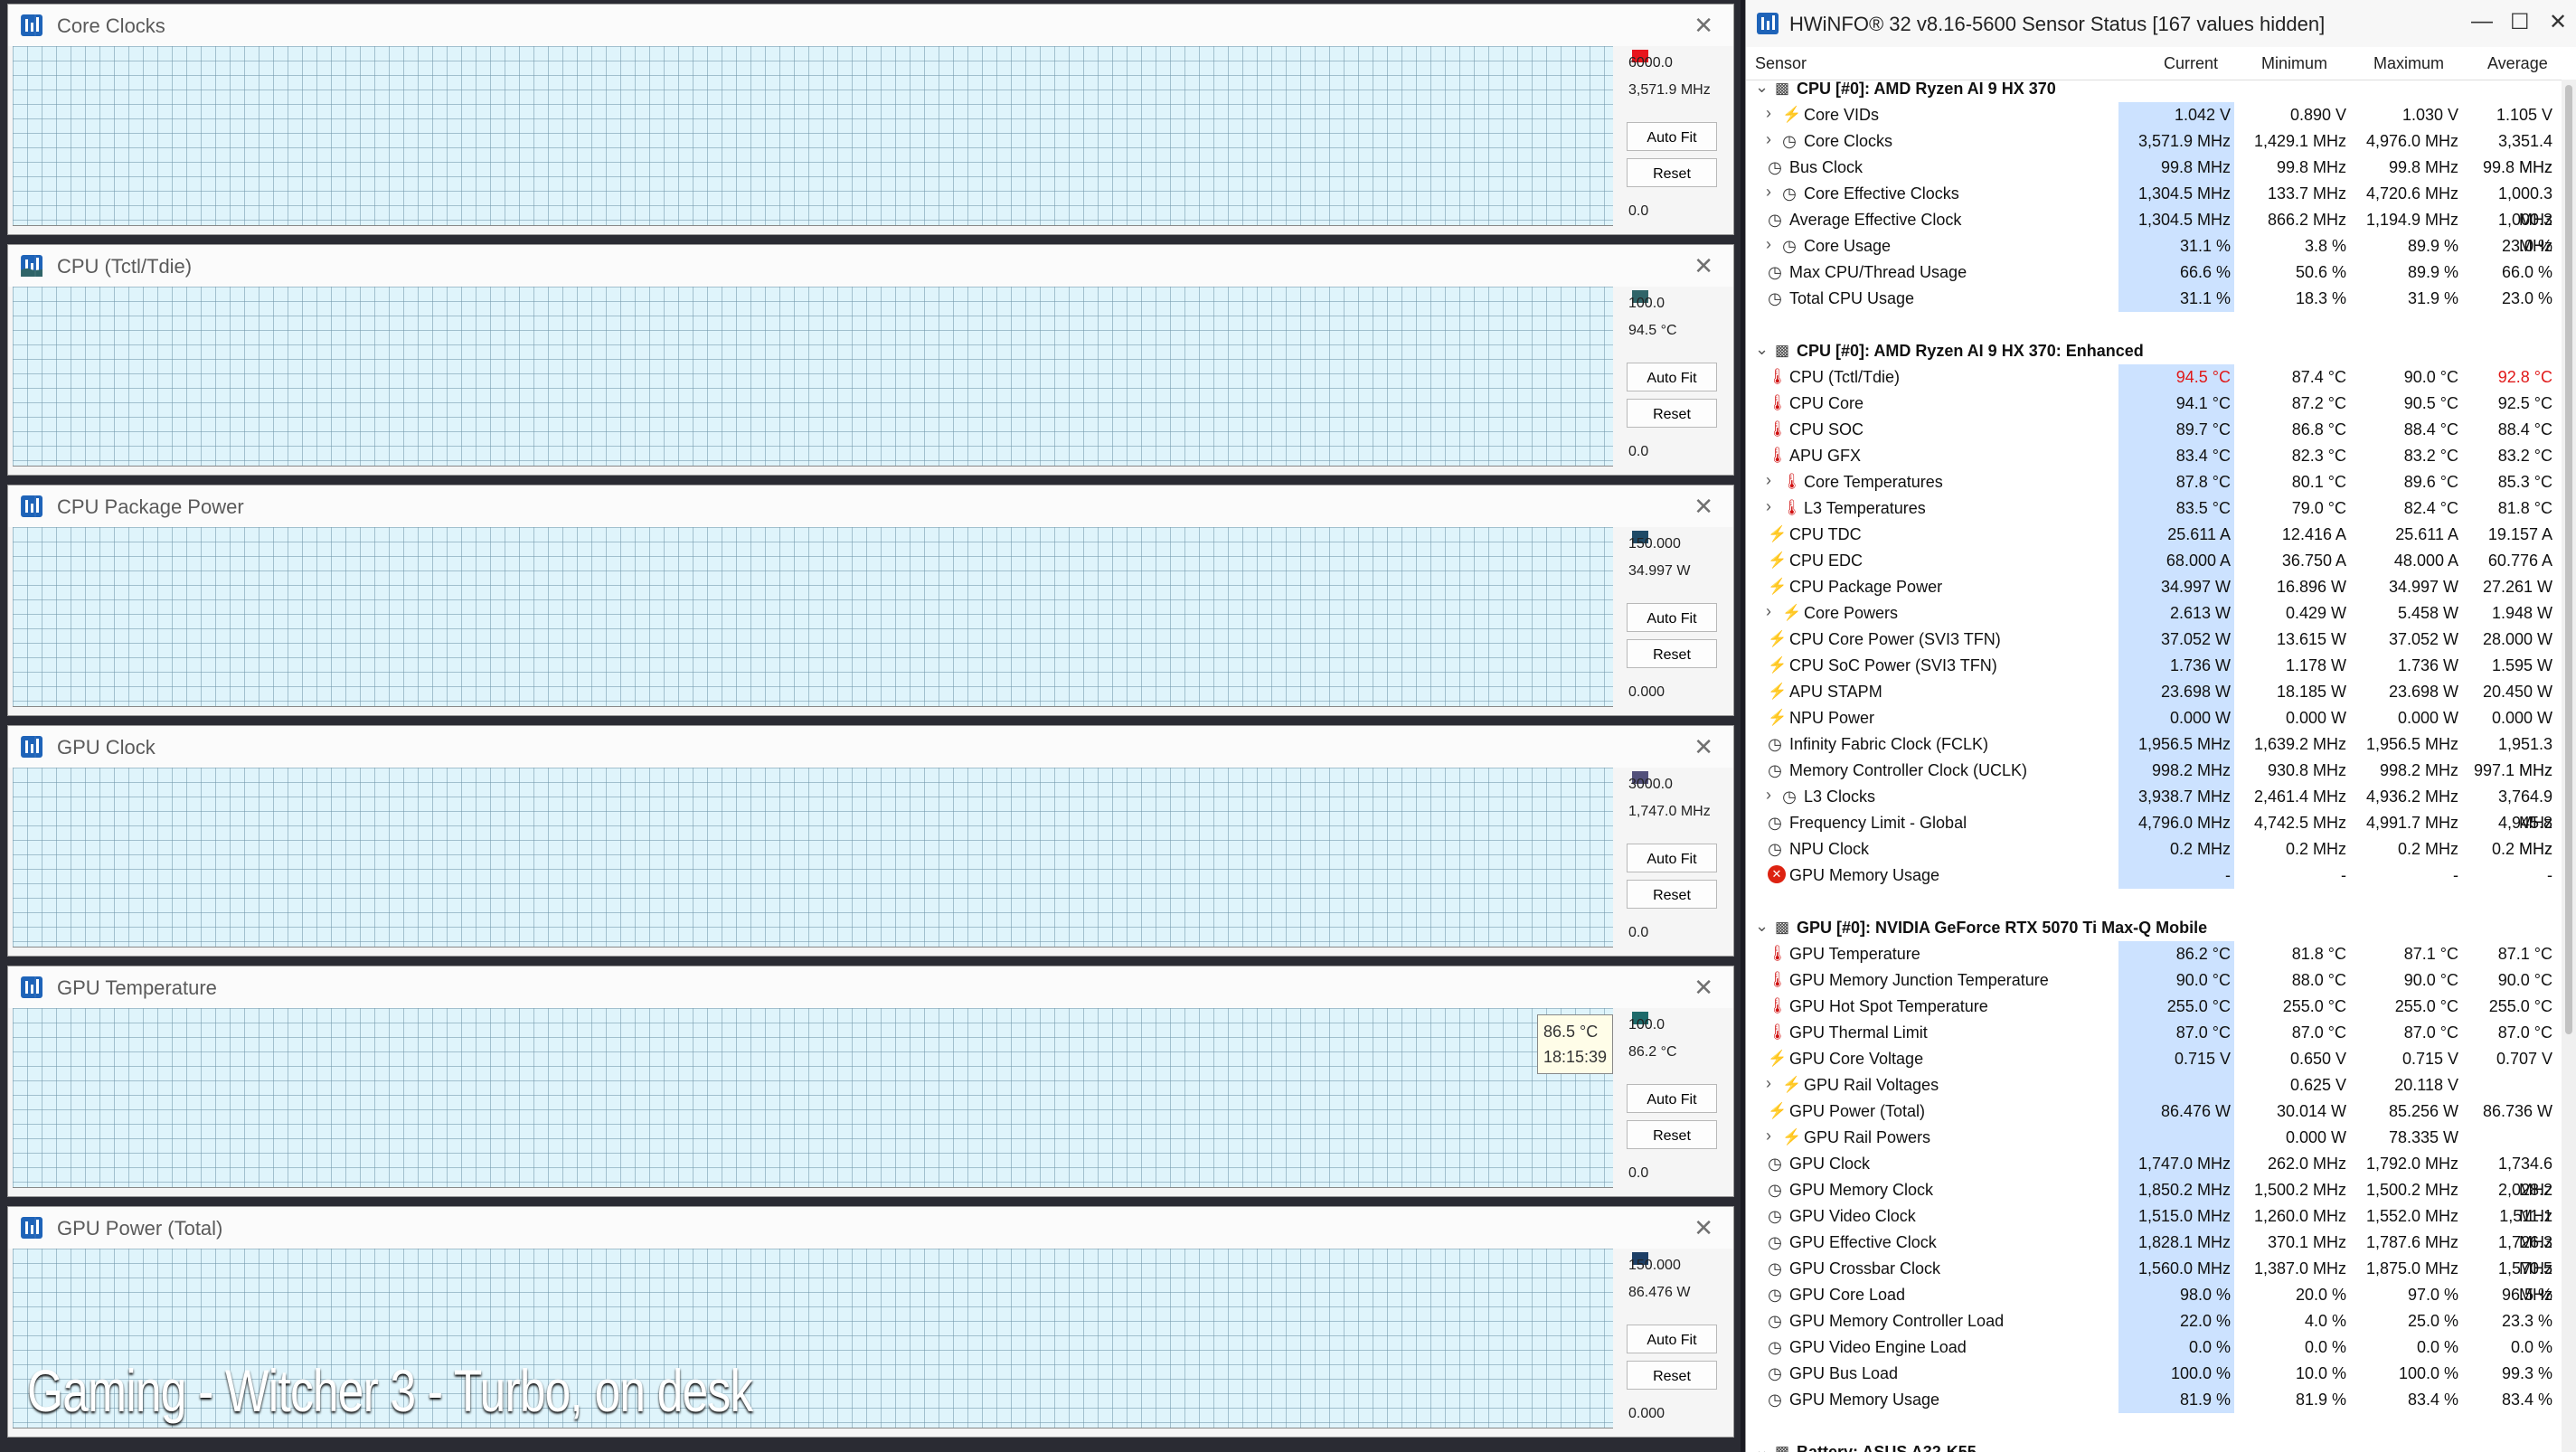 The image size is (2576, 1452). I want to click on vertical-scrollbar, so click(2569, 766).